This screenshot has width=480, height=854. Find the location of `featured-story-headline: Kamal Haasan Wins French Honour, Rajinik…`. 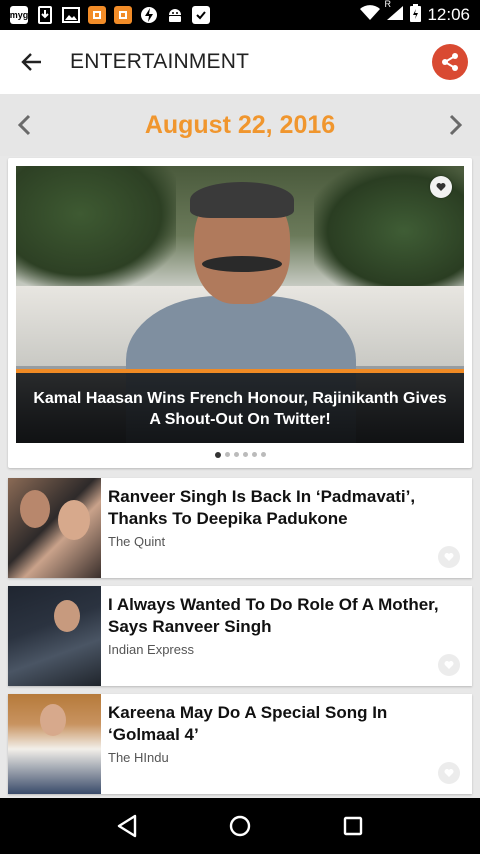

featured-story-headline: Kamal Haasan Wins French Honour, Rajinik… is located at coordinates (240, 409).